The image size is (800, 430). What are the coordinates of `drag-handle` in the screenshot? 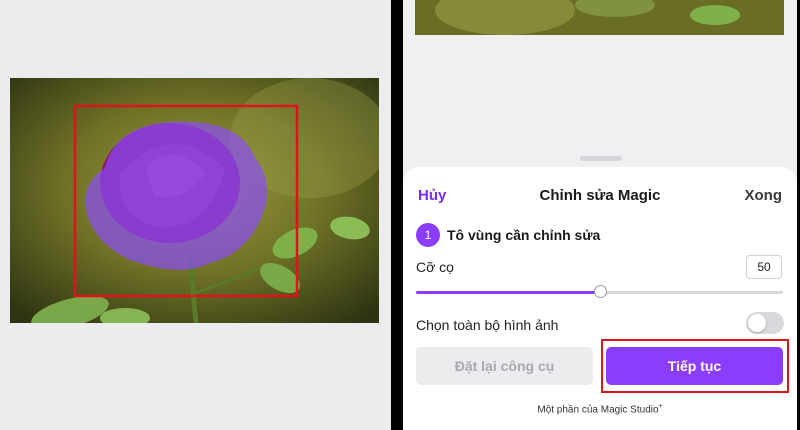 It's located at (601, 158).